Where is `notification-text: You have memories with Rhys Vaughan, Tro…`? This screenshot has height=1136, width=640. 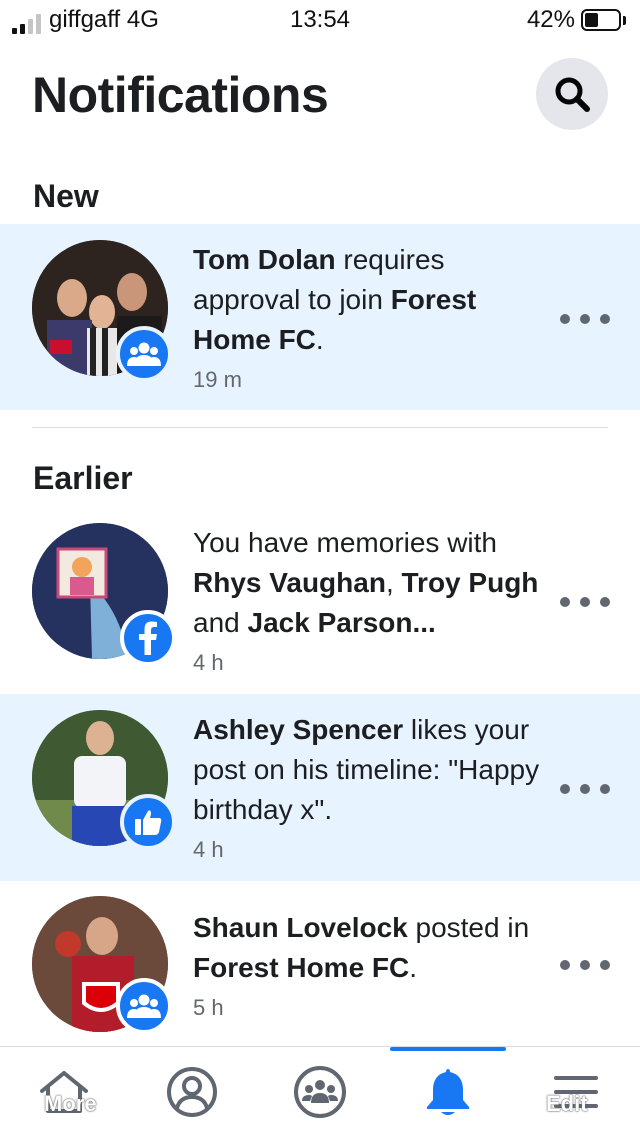 notification-text: You have memories with Rhys Vaughan, Tro… is located at coordinates (369, 583).